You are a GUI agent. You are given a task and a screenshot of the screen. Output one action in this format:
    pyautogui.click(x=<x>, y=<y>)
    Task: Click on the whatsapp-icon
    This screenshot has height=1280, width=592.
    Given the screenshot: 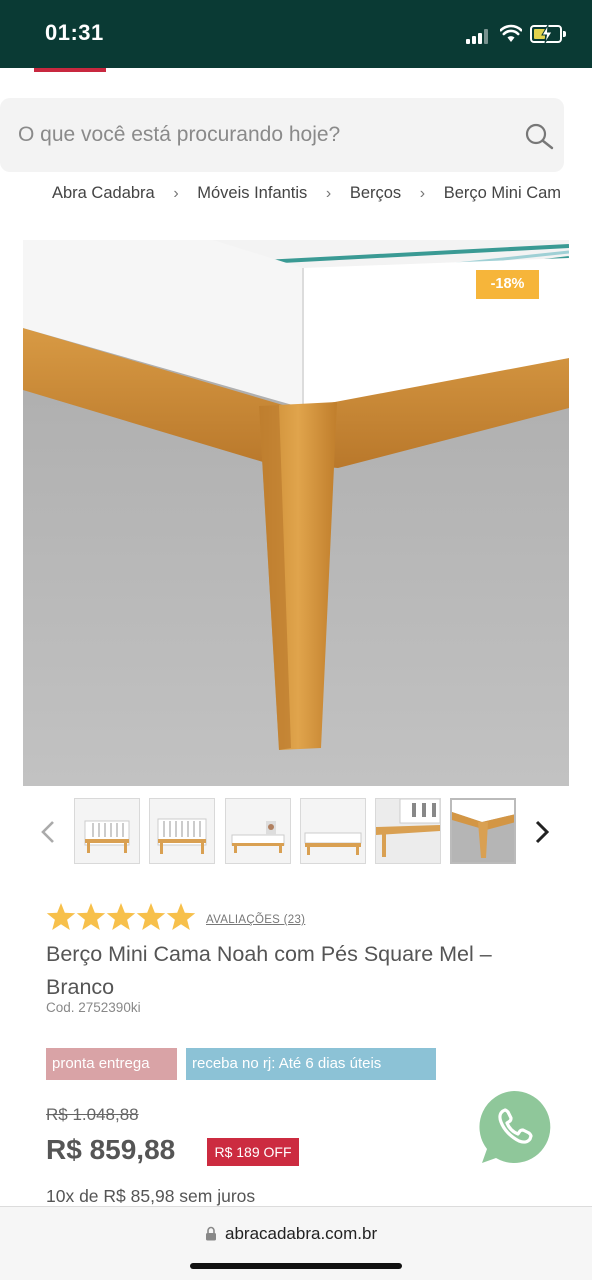 What is the action you would take?
    pyautogui.click(x=514, y=1127)
    